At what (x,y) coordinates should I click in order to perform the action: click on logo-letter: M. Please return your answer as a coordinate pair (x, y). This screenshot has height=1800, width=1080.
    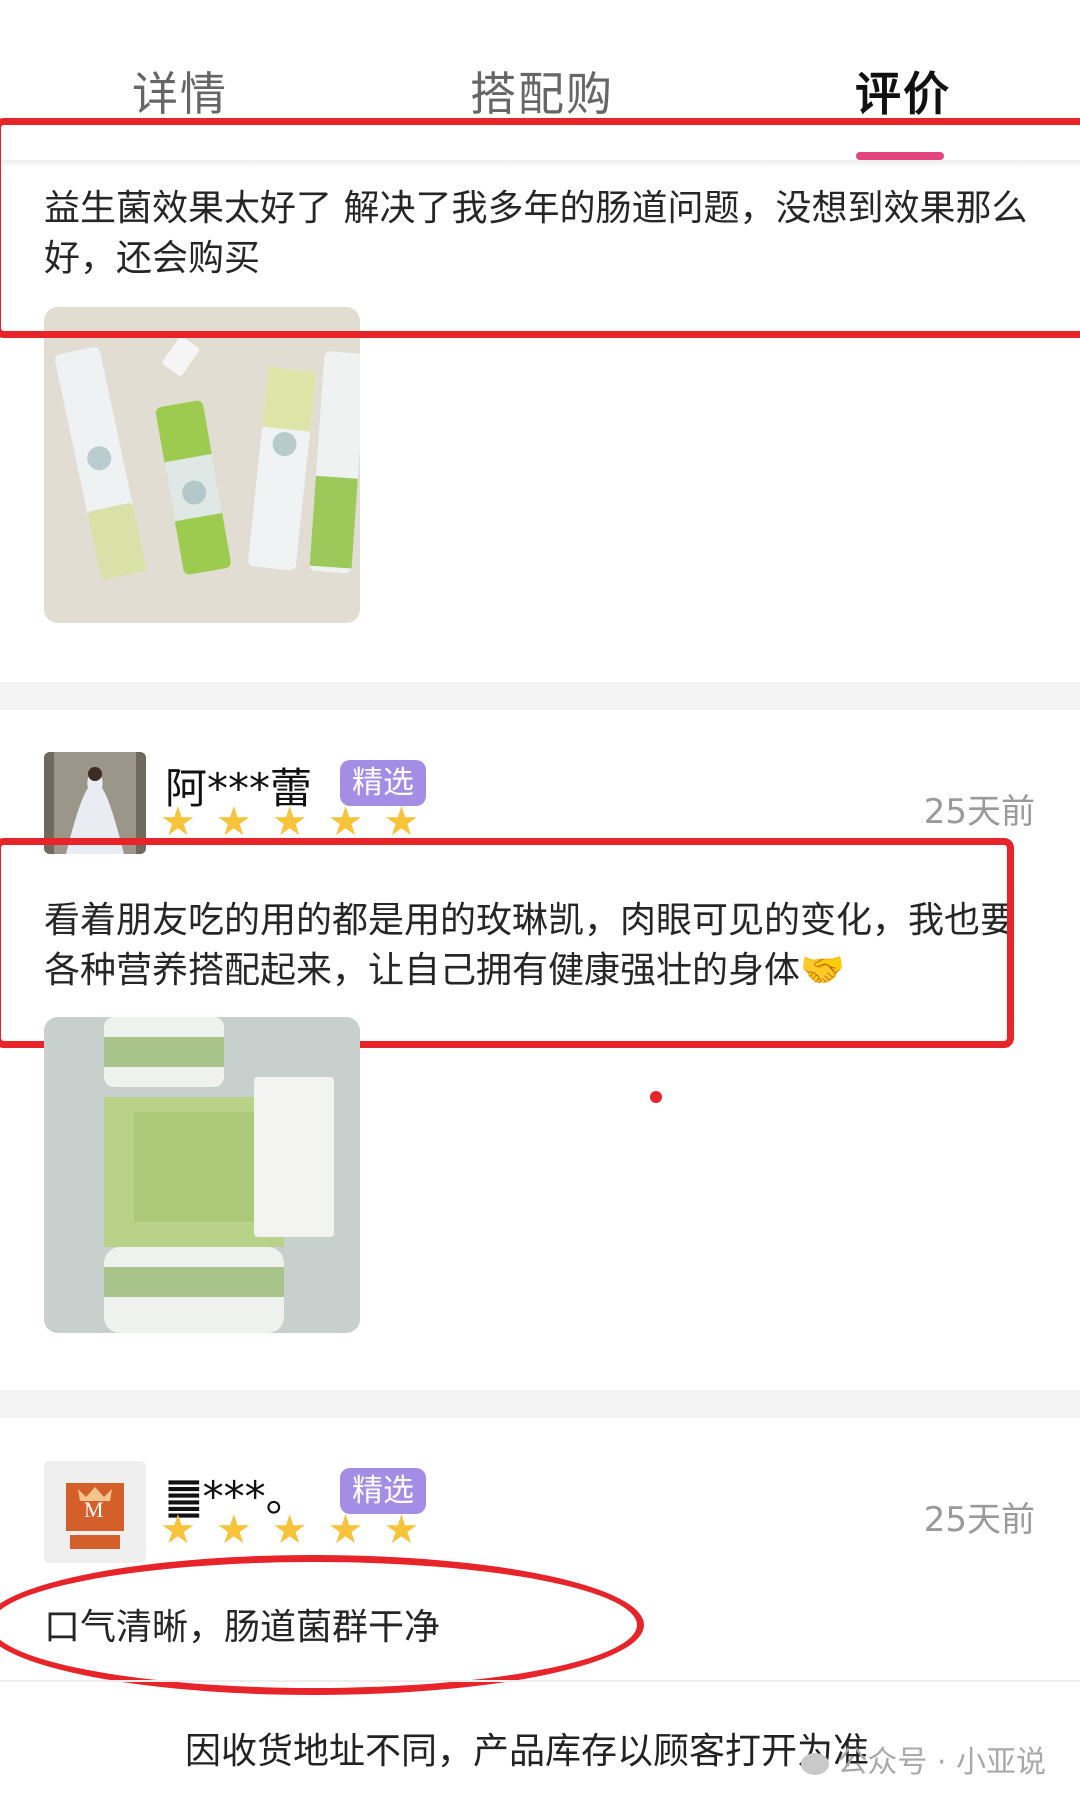
    Looking at the image, I should click on (94, 1509).